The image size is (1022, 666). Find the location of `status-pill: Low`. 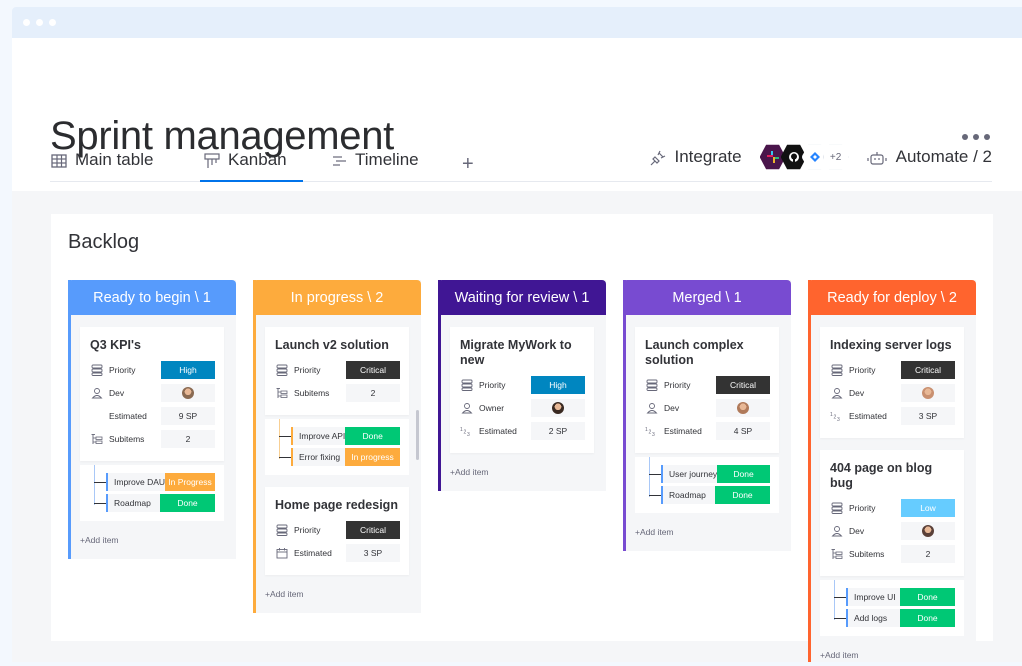

status-pill: Low is located at coordinates (928, 508).